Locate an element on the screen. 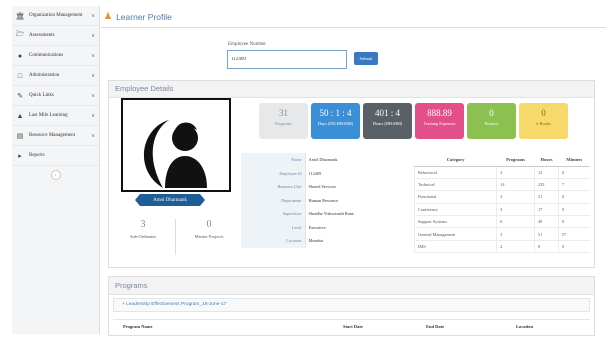 The width and height of the screenshot is (615, 339). category-column-header: Hours is located at coordinates (546, 160).